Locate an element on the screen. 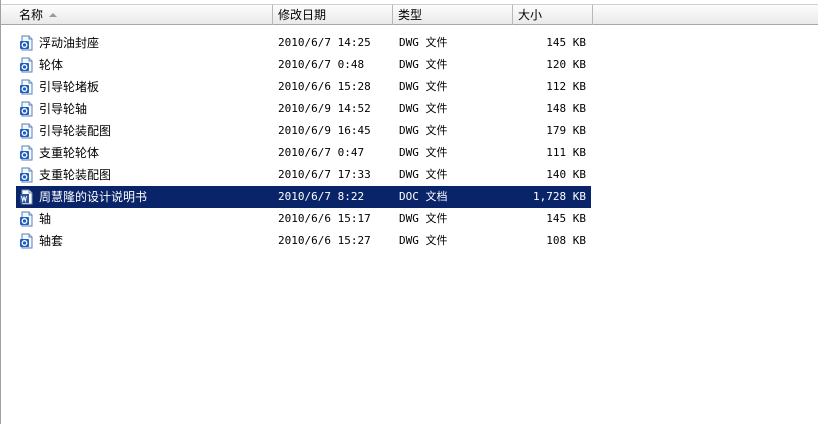 The width and height of the screenshot is (818, 424). file-date: 2010/6/7 0:47 is located at coordinates (321, 152).